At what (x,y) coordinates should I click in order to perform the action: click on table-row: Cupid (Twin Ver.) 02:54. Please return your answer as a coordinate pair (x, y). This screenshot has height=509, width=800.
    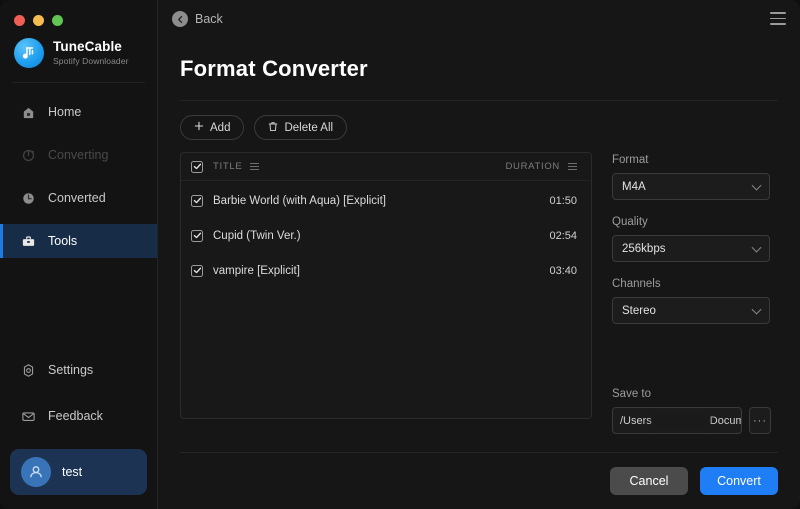
    Looking at the image, I should click on (386, 235).